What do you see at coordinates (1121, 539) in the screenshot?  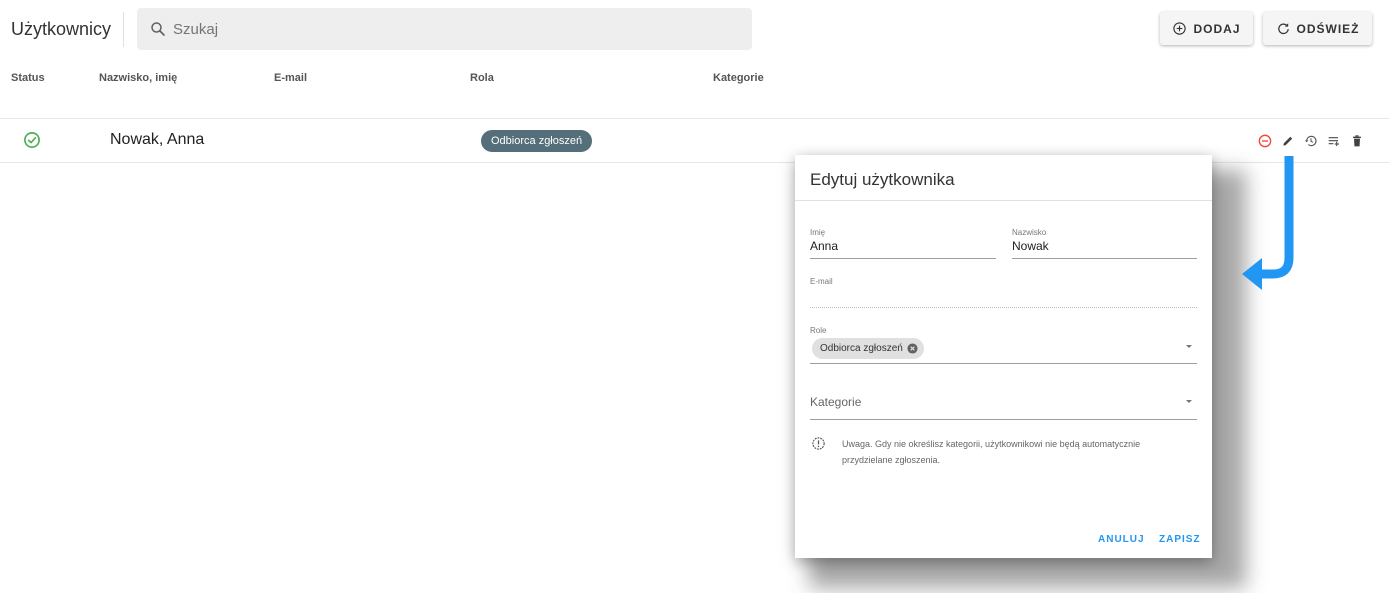 I see `cancel-button: ANULUJ` at bounding box center [1121, 539].